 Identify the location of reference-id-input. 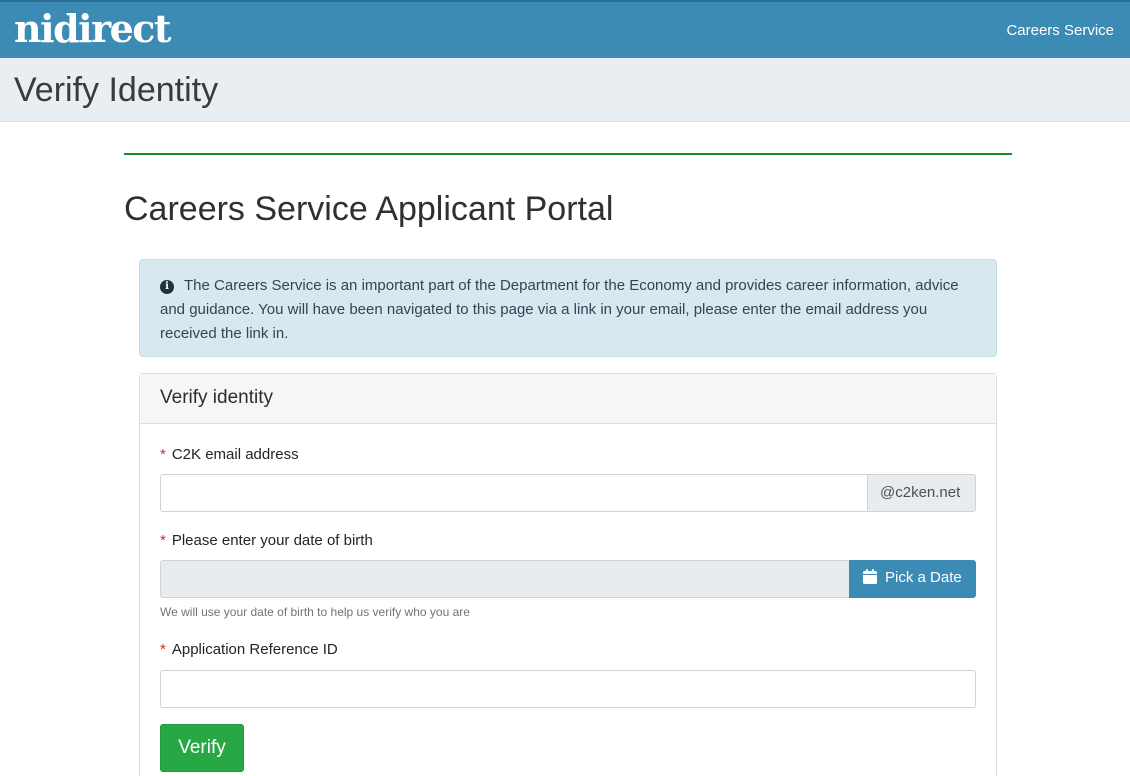
(568, 689).